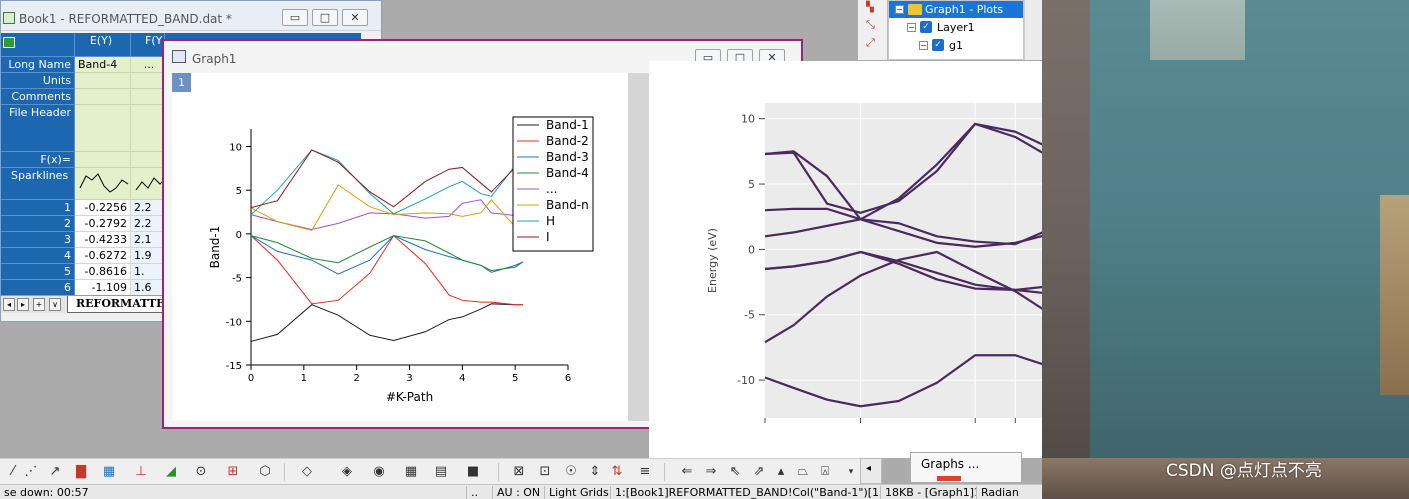 The width and height of the screenshot is (1409, 499). Describe the element at coordinates (411, 472) in the screenshot. I see `grid-icon: ▦` at that location.